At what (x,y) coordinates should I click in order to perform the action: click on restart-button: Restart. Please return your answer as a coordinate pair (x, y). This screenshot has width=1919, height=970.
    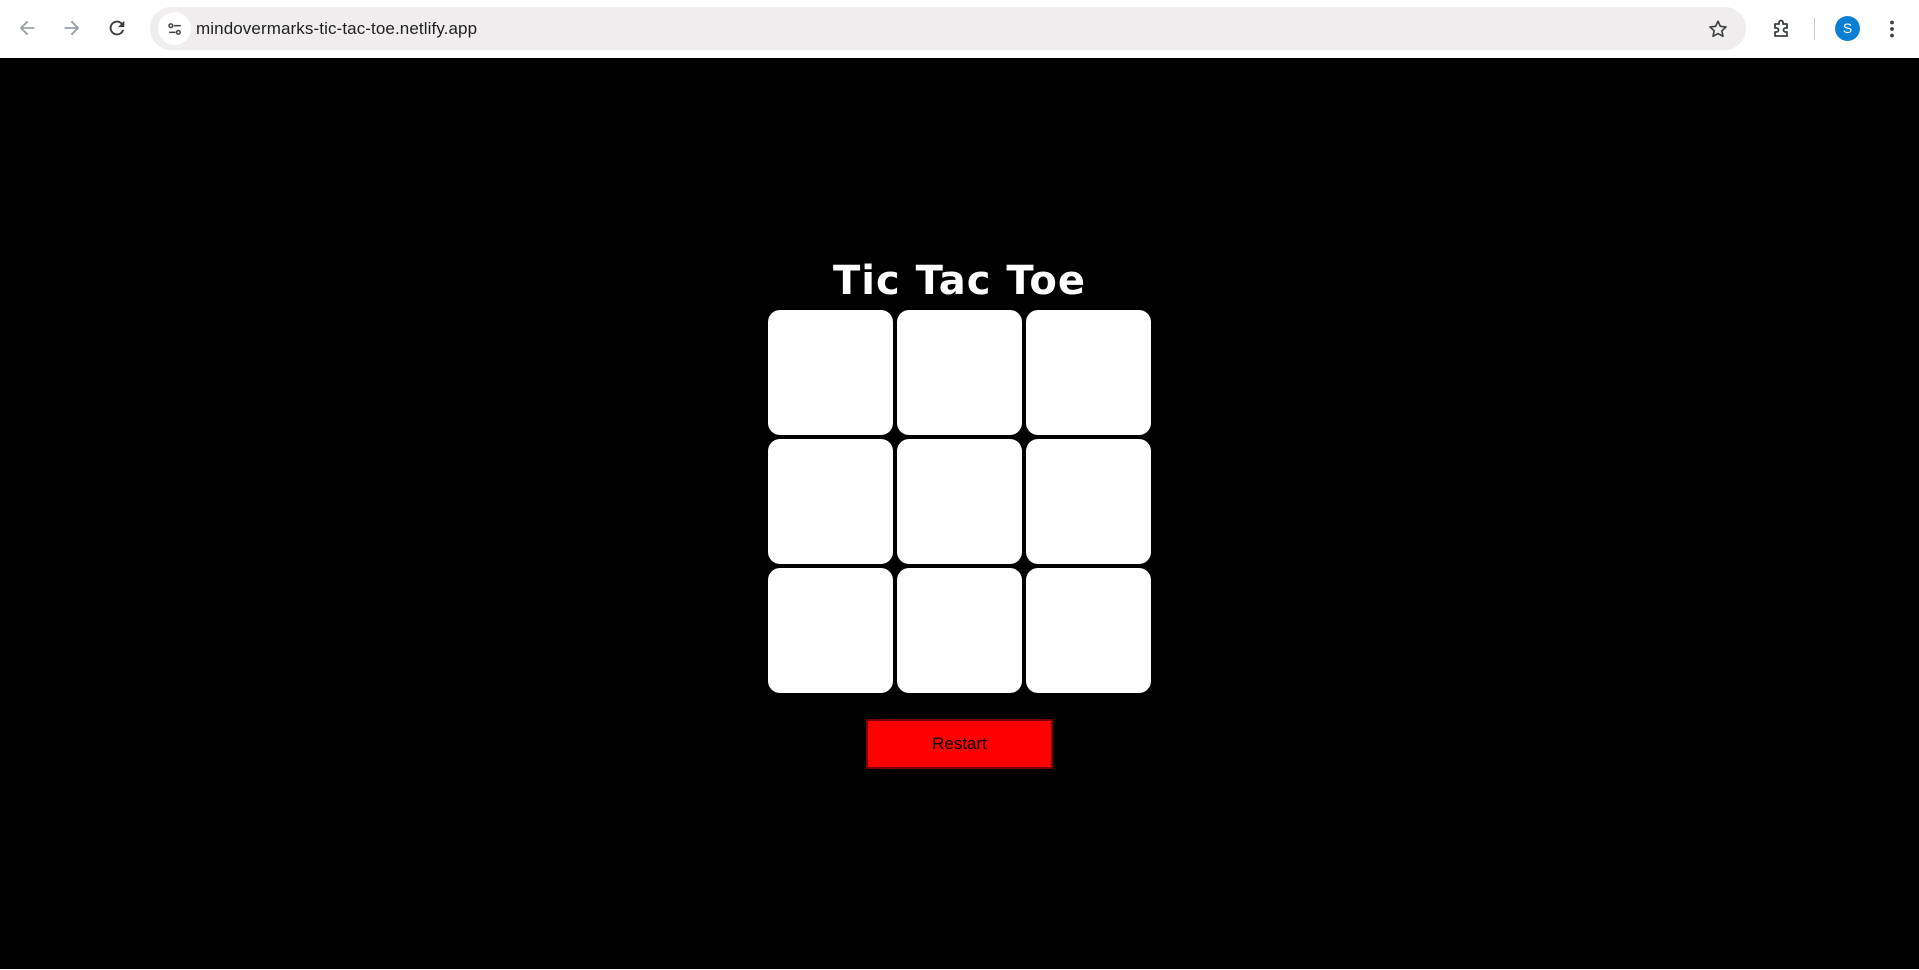
    Looking at the image, I should click on (959, 744).